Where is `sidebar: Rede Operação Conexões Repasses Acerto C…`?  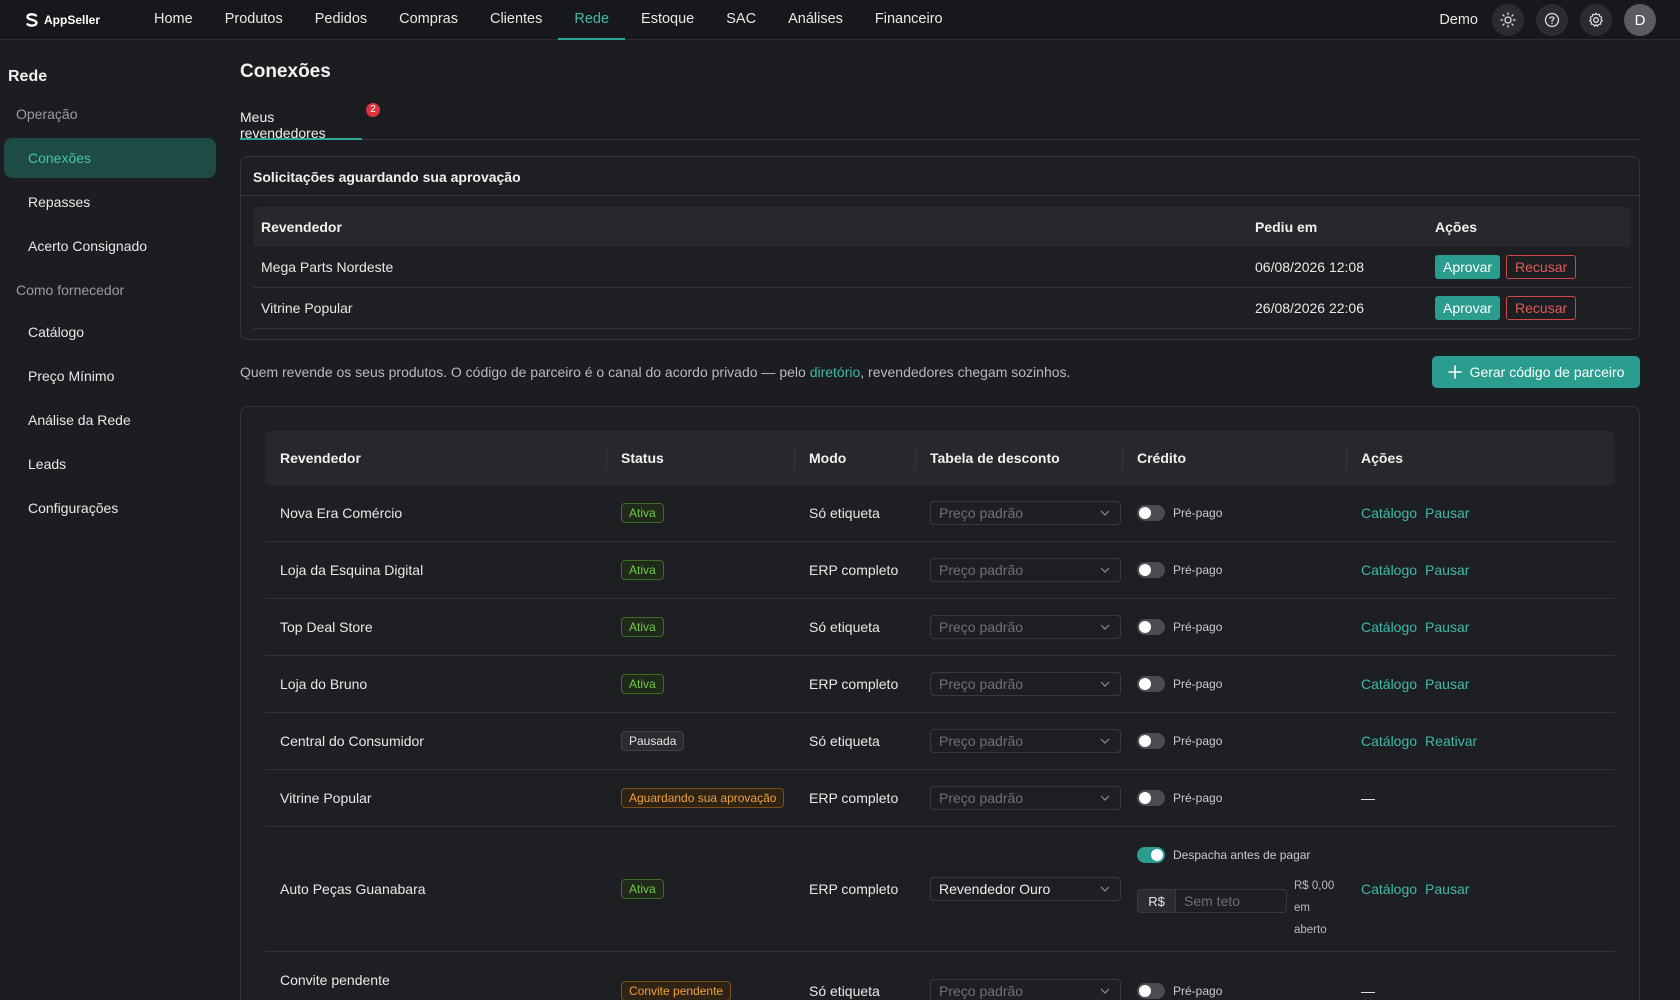 sidebar: Rede Operação Conexões Repasses Acerto C… is located at coordinates (112, 520).